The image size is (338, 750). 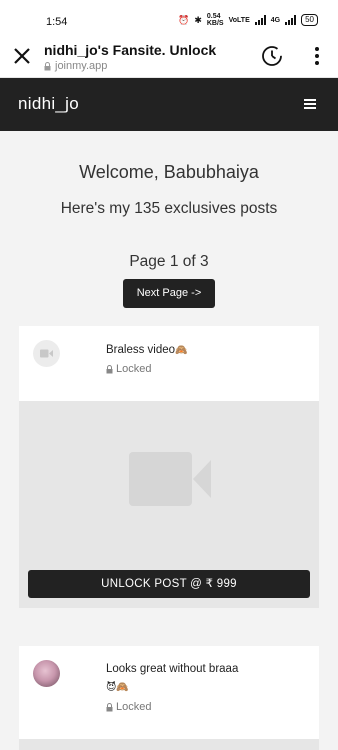 What do you see at coordinates (169, 744) in the screenshot?
I see `locked-media-placeholder` at bounding box center [169, 744].